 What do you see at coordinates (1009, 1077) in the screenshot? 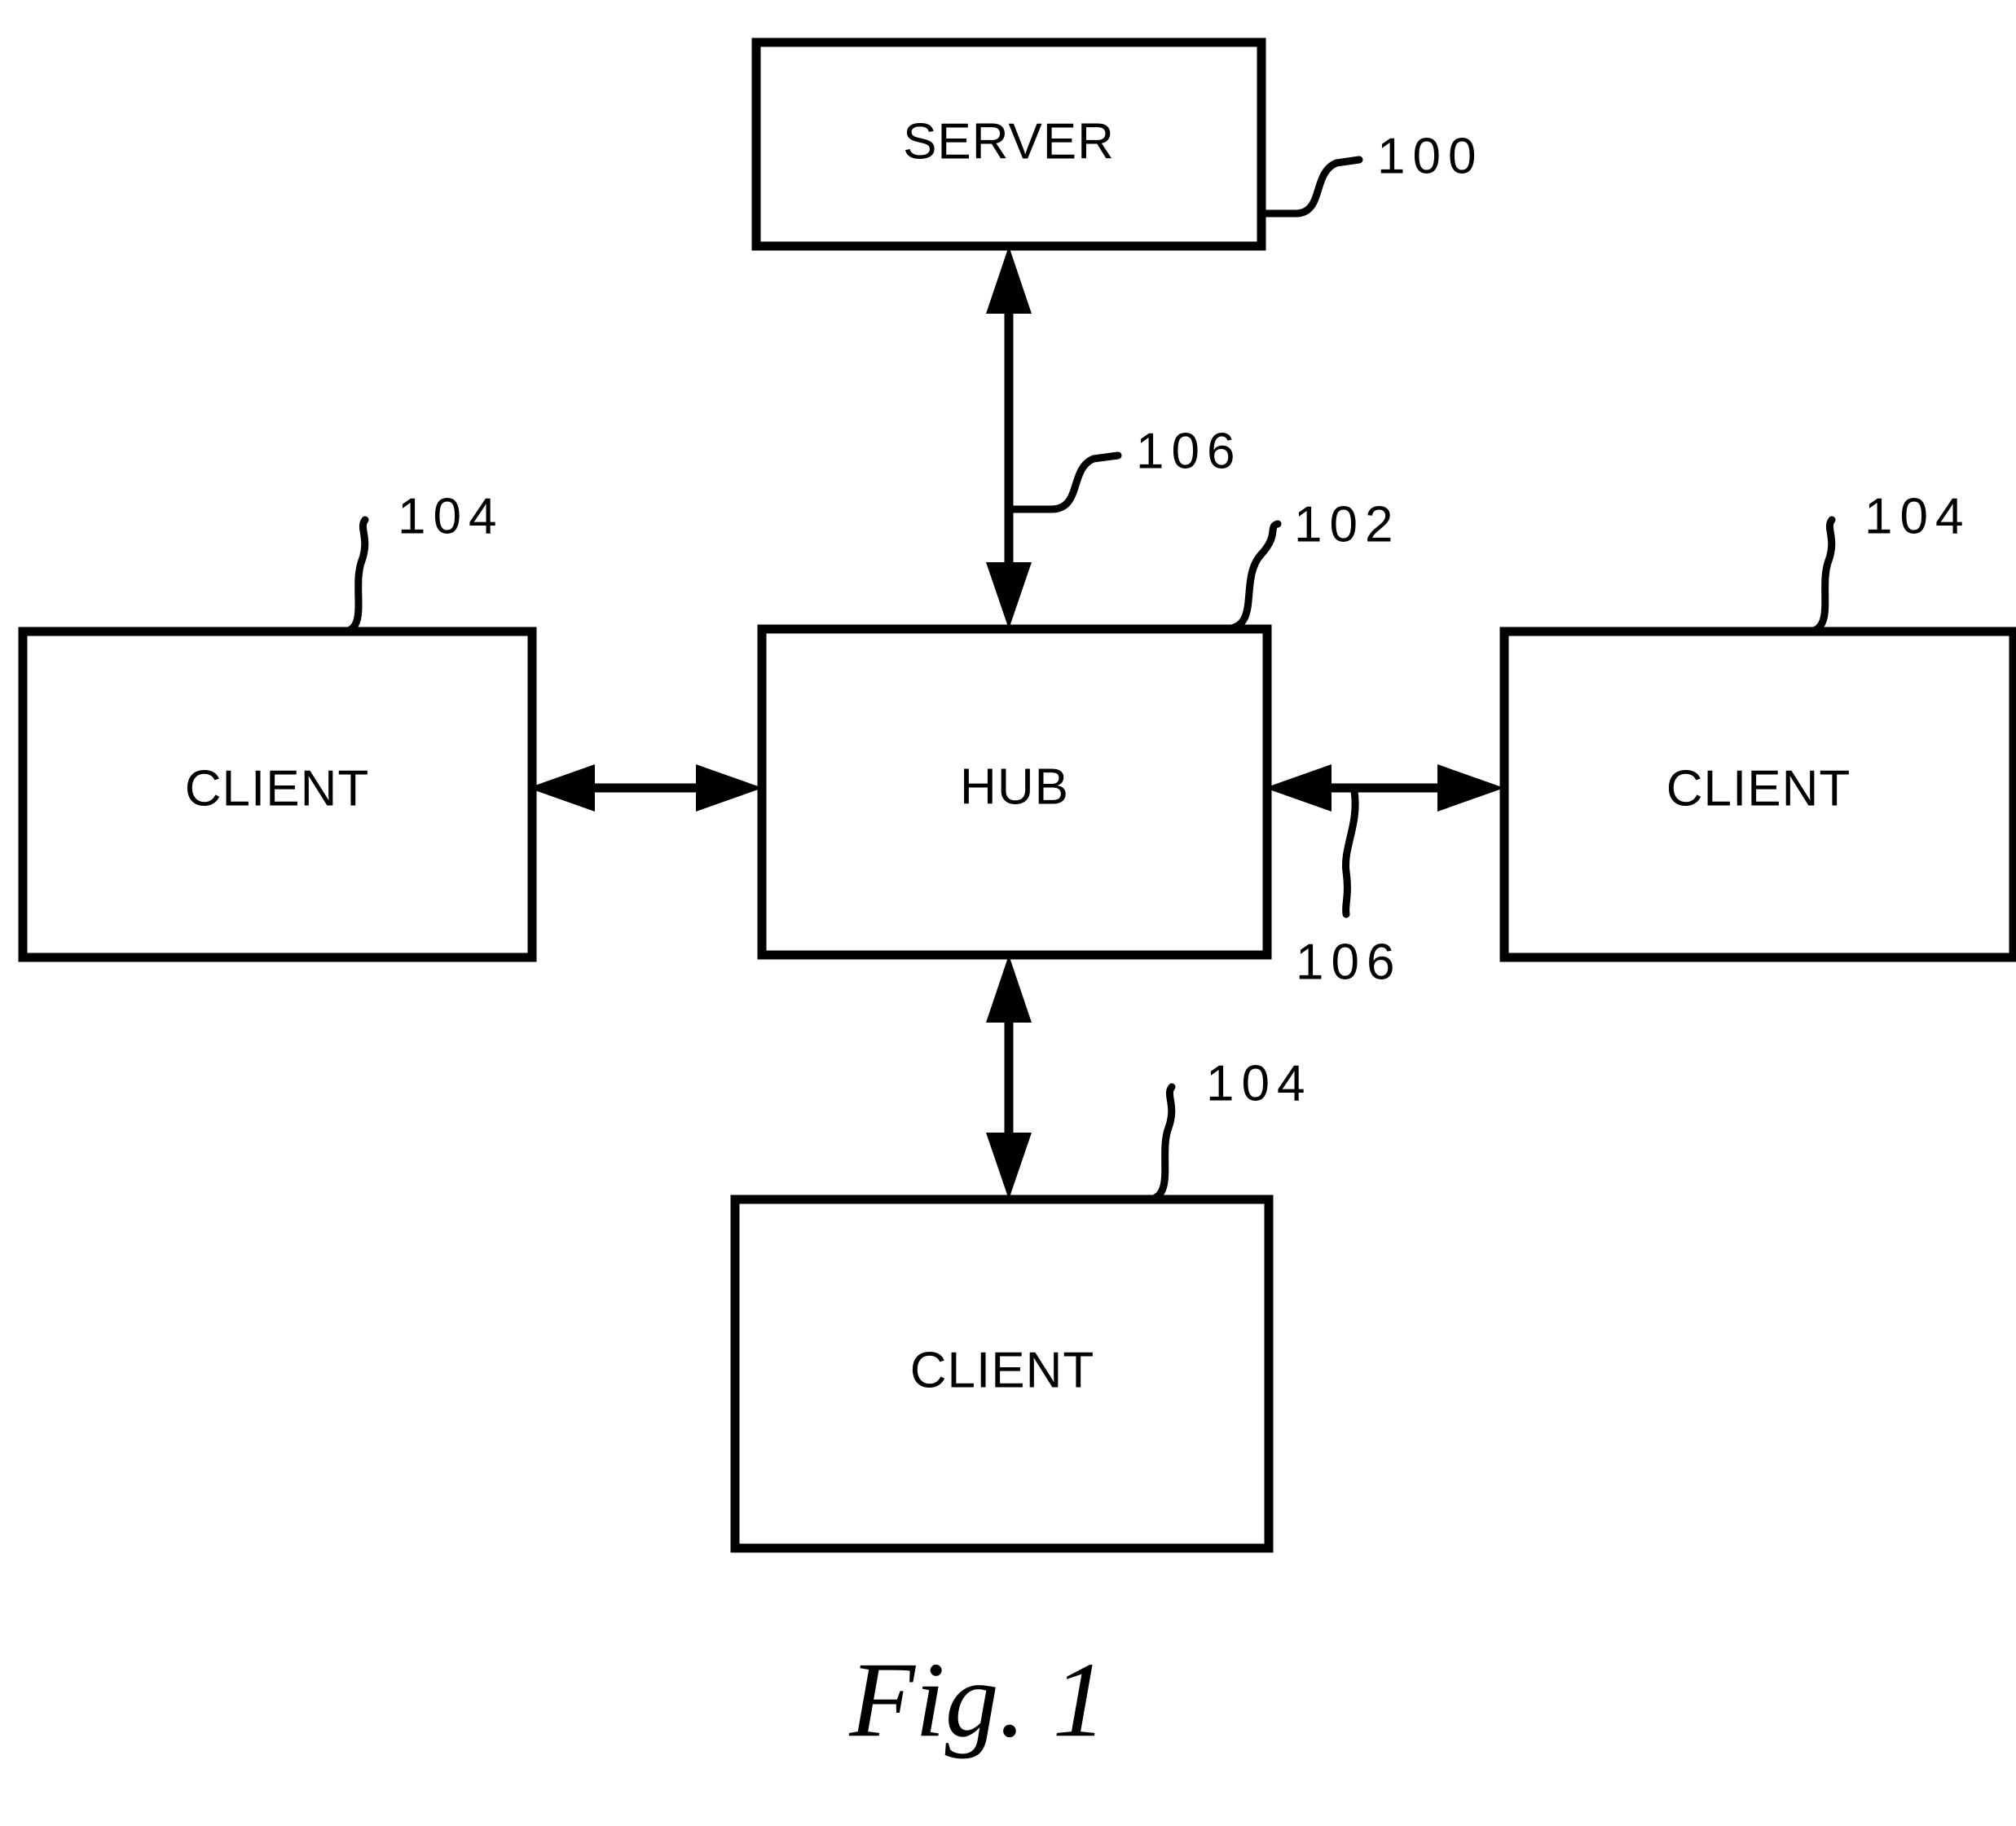
I see `link-hub-client-bottom` at bounding box center [1009, 1077].